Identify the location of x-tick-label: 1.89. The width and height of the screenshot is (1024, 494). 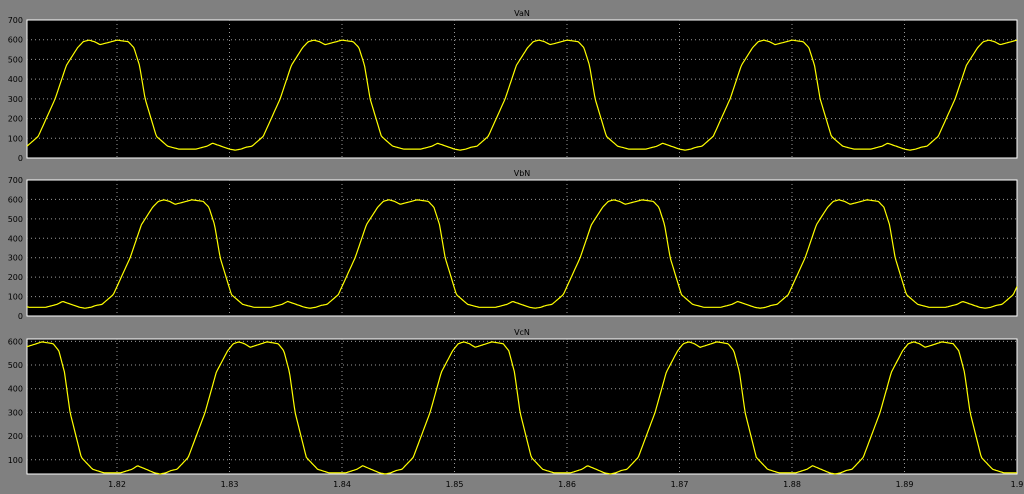
(905, 484).